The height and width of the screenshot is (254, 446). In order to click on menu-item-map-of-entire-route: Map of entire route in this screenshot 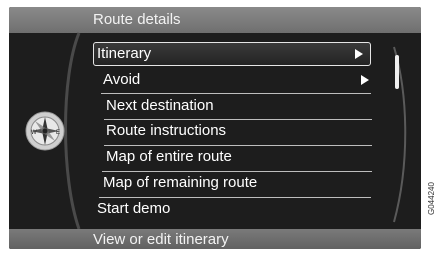, I will do `click(237, 157)`.